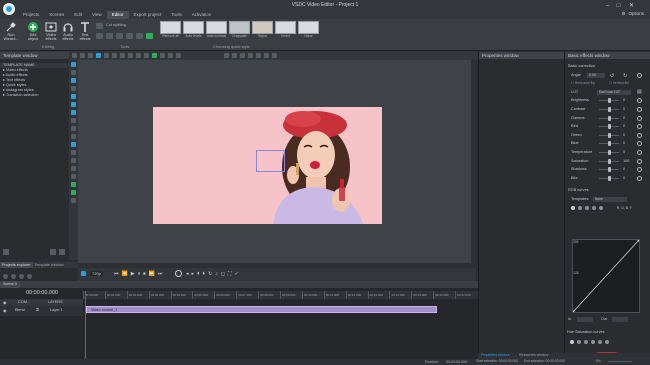 This screenshot has width=650, height=365. Describe the element at coordinates (614, 92) in the screenshot. I see `lut-select: Don't use LUT` at that location.